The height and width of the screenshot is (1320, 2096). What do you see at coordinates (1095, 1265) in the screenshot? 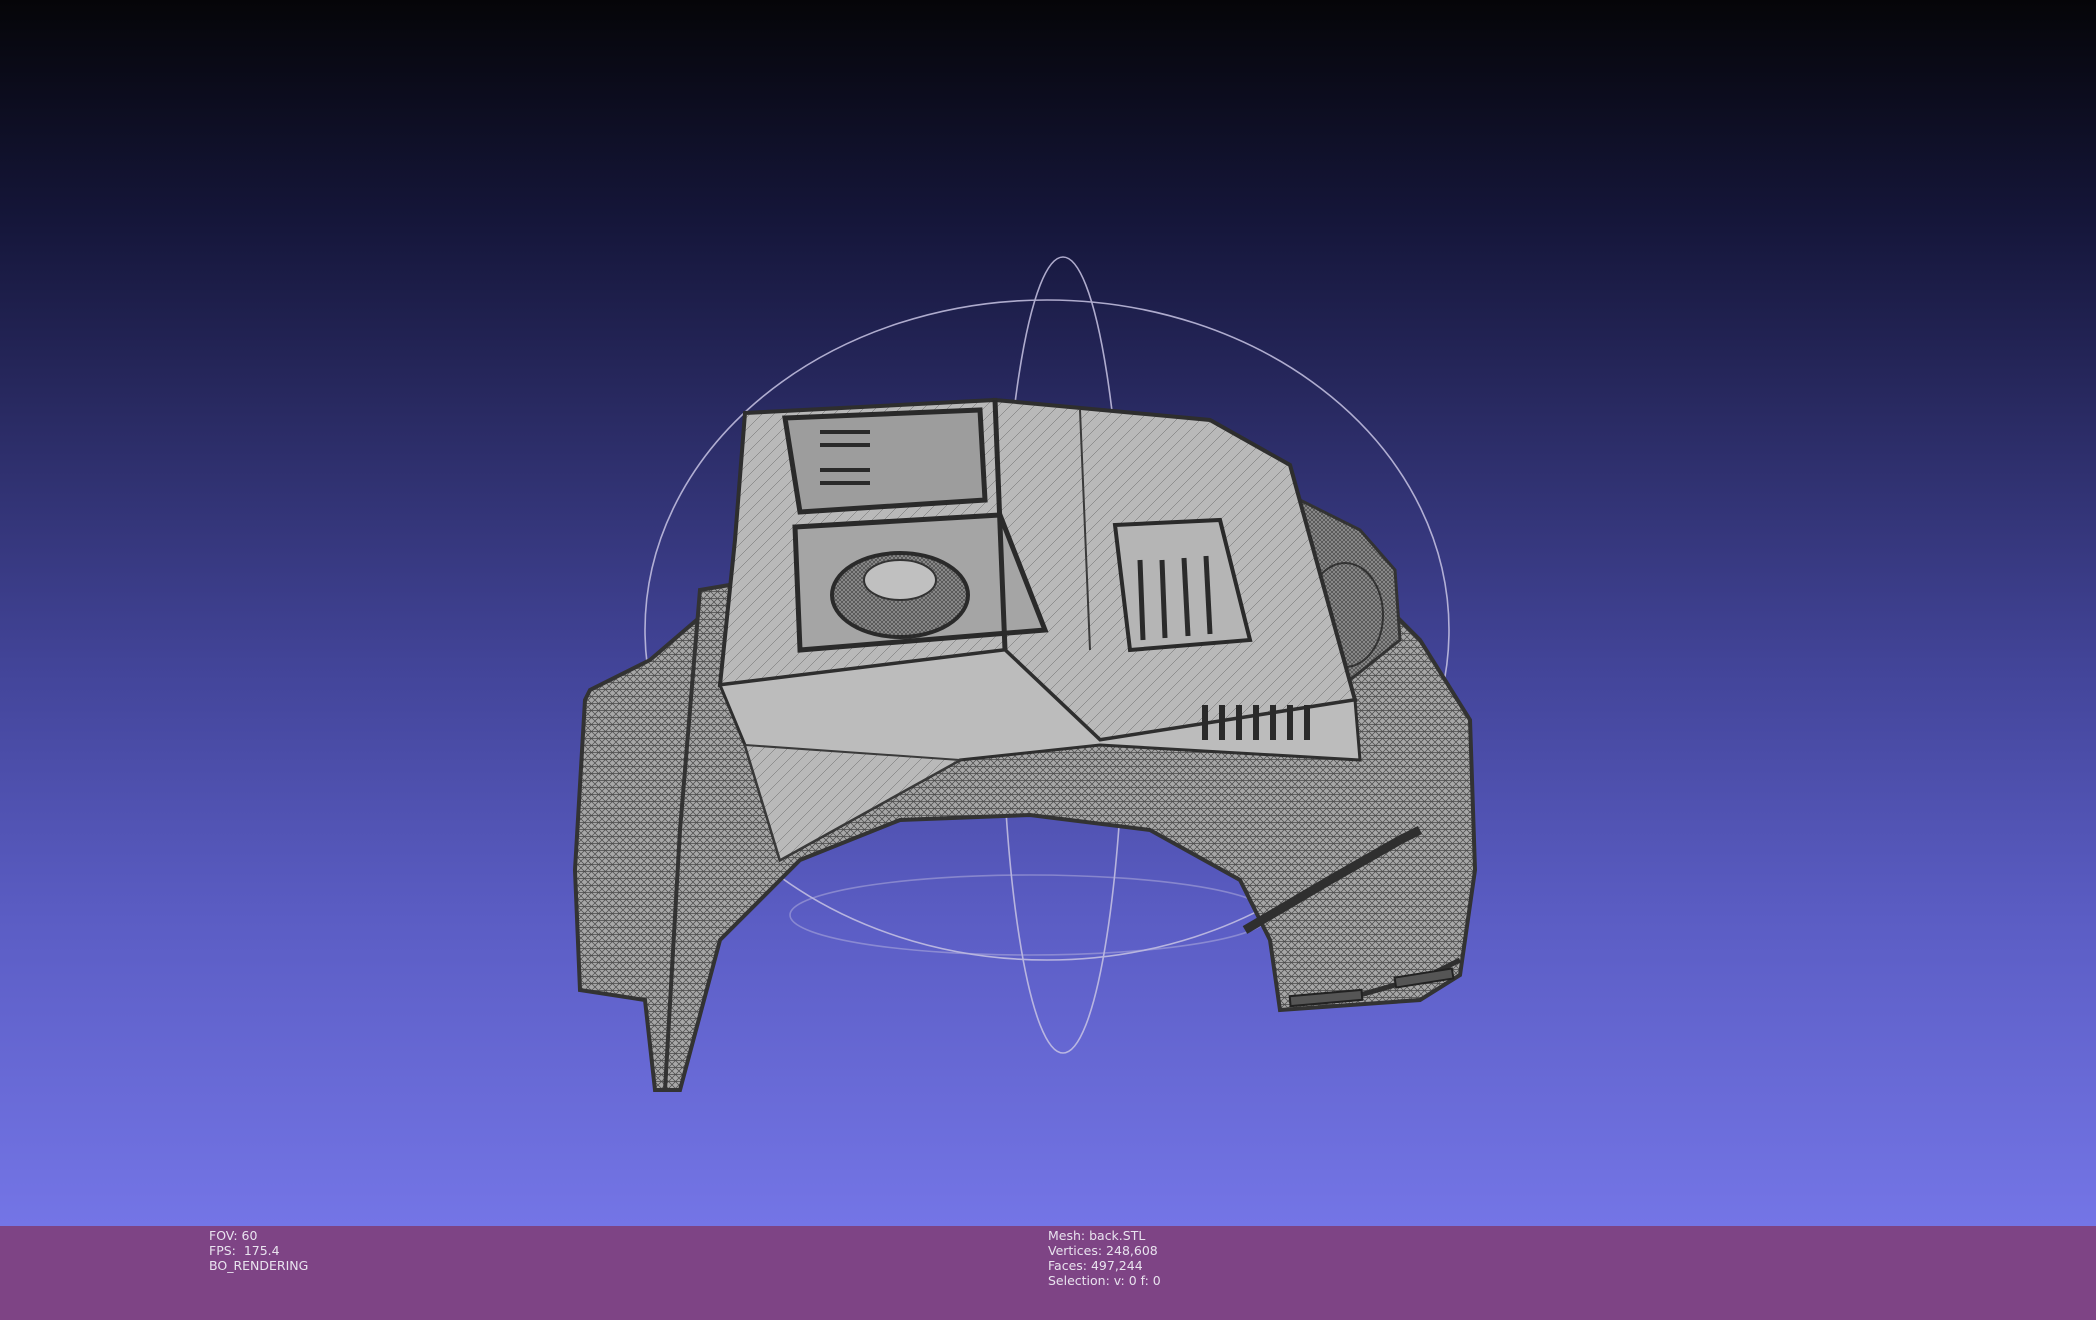
I see `face-count: Faces: 497,244` at bounding box center [1095, 1265].